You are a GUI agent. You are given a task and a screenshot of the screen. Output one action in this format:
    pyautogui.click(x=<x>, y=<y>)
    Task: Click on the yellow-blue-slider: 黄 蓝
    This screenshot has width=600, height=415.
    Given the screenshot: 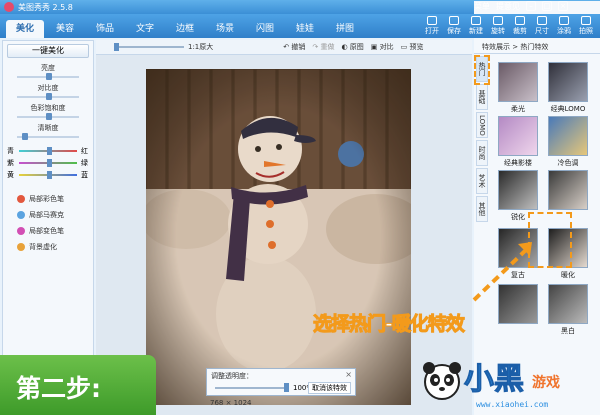 What is the action you would take?
    pyautogui.click(x=48, y=175)
    